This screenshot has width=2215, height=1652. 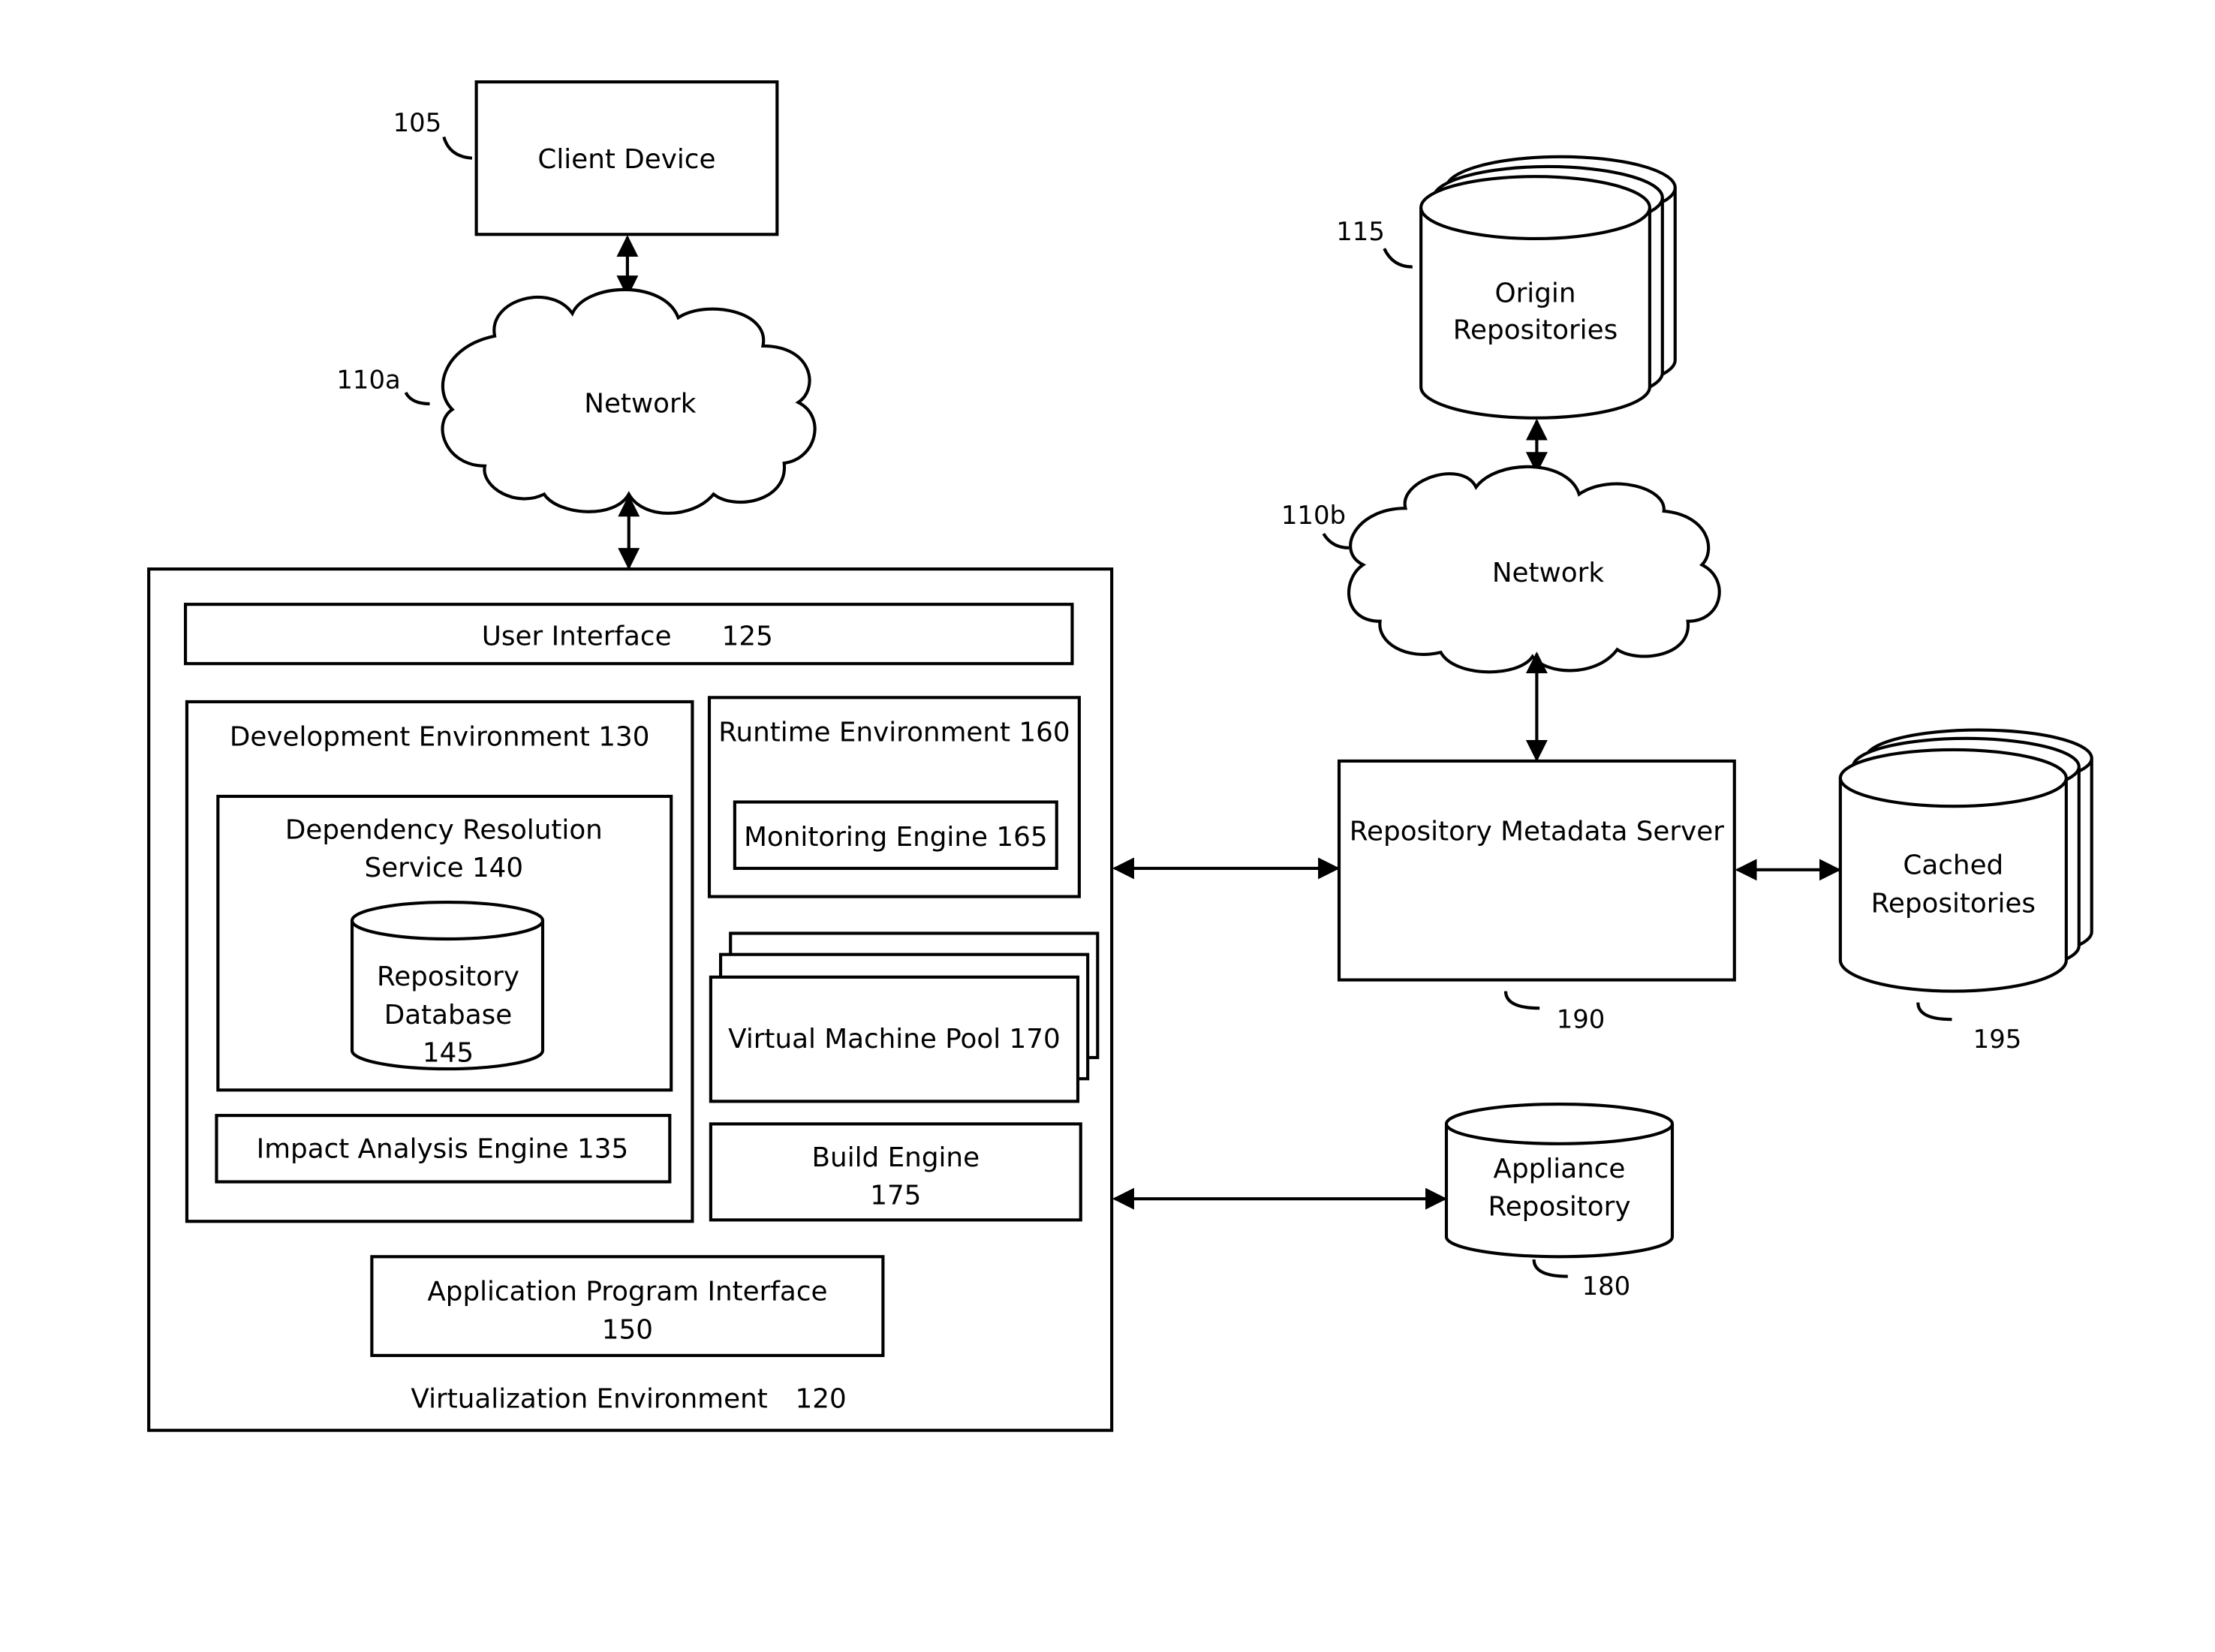 What do you see at coordinates (368, 379) in the screenshot?
I see `network-a-ref: 110a` at bounding box center [368, 379].